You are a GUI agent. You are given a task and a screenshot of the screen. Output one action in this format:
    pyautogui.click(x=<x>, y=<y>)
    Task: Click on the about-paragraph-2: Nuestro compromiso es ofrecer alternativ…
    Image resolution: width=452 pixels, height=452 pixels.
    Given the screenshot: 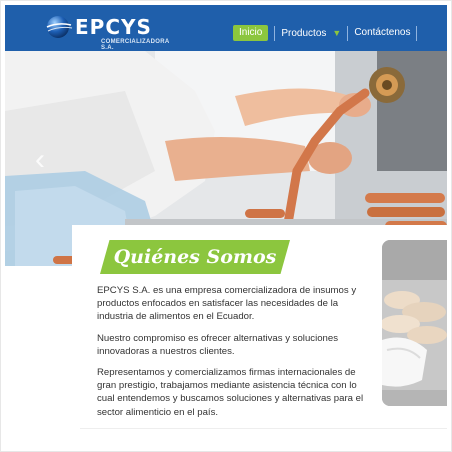 What is the action you would take?
    pyautogui.click(x=218, y=345)
    